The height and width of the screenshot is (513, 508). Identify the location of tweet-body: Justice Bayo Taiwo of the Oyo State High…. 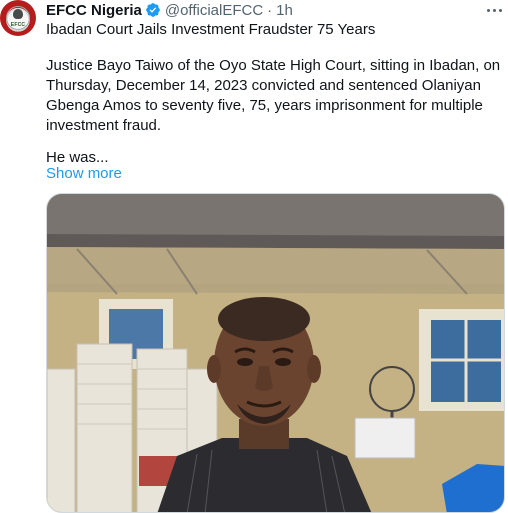
(273, 95).